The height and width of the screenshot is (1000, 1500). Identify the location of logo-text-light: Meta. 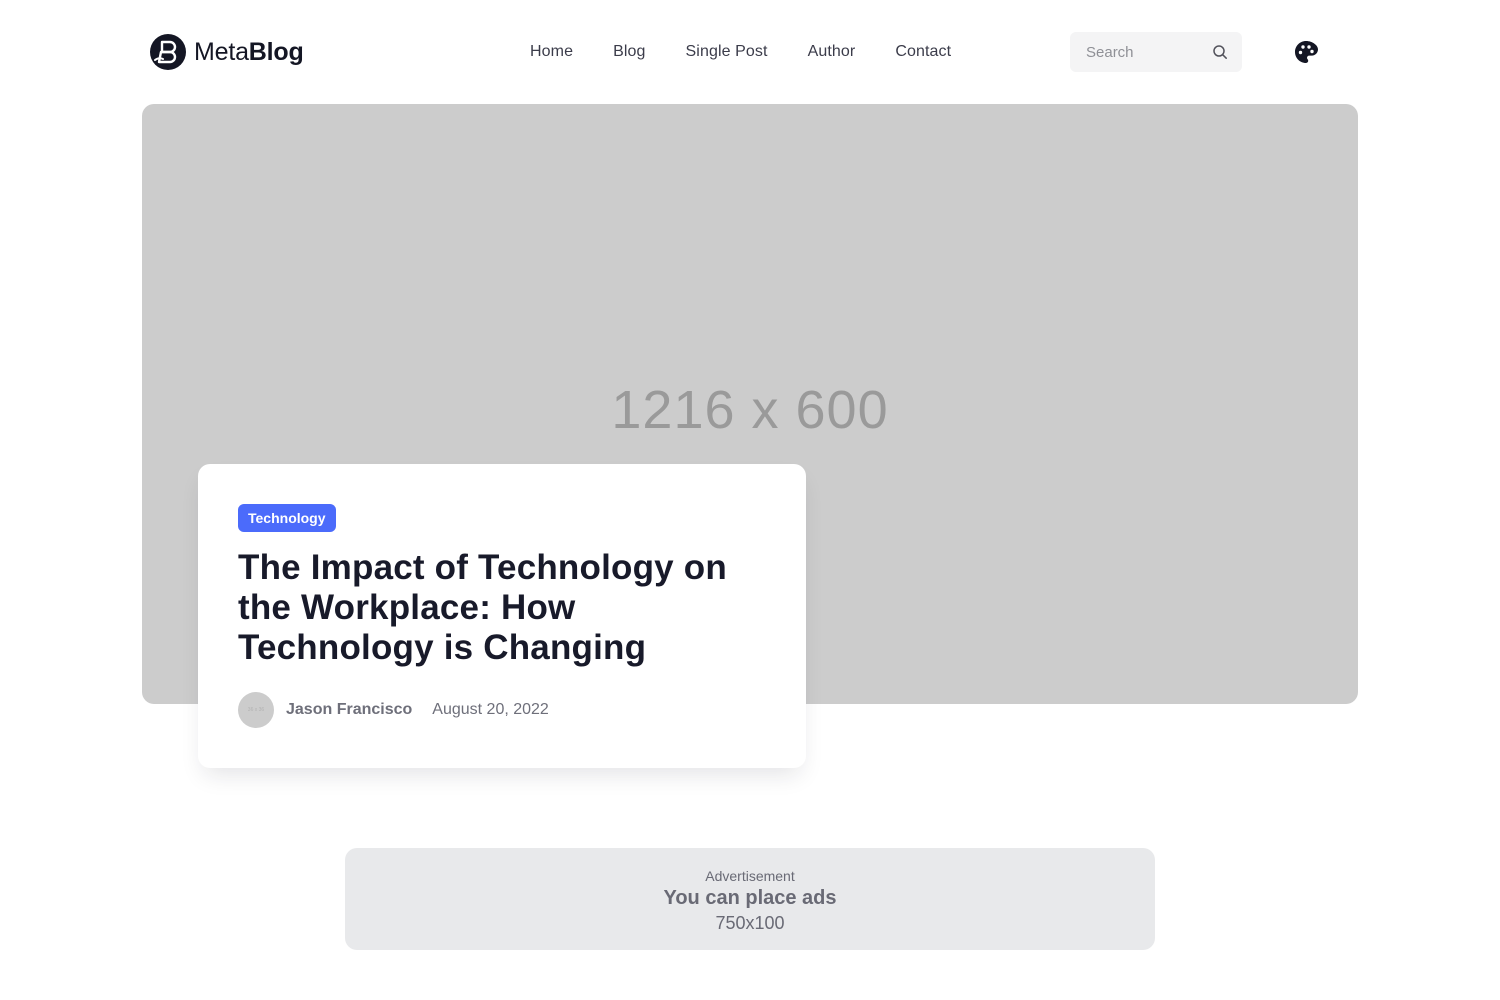
(221, 51).